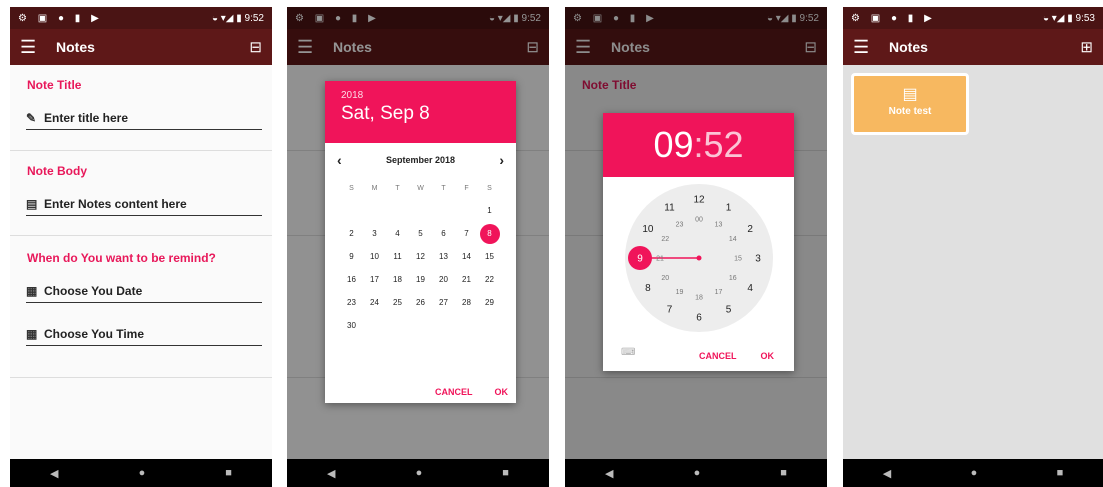 The height and width of the screenshot is (487, 1103). What do you see at coordinates (141, 377) in the screenshot?
I see `divider` at bounding box center [141, 377].